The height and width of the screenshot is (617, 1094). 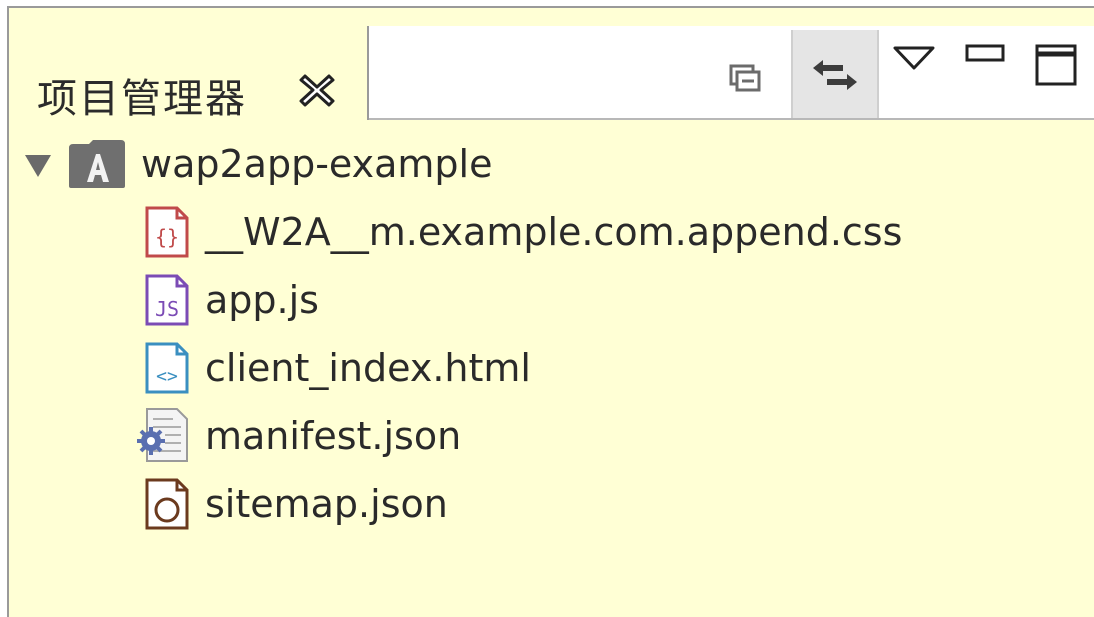 I want to click on tree-item-project: wap2app-example, so click(x=257, y=164).